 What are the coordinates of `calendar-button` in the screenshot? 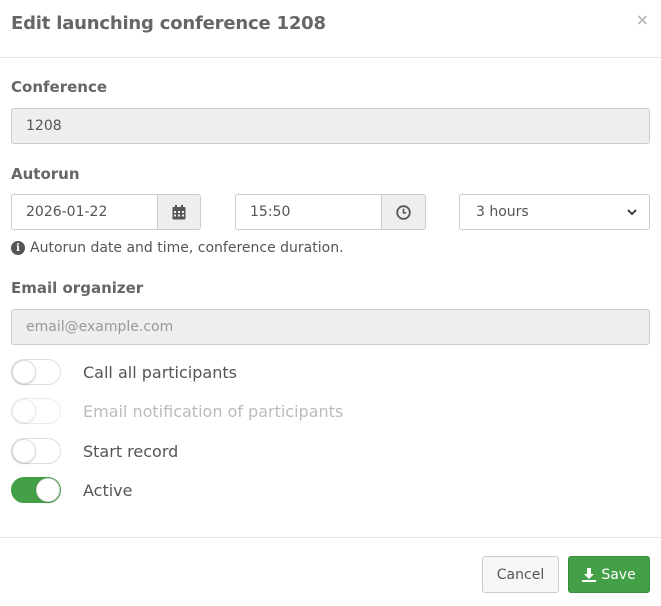 It's located at (179, 212).